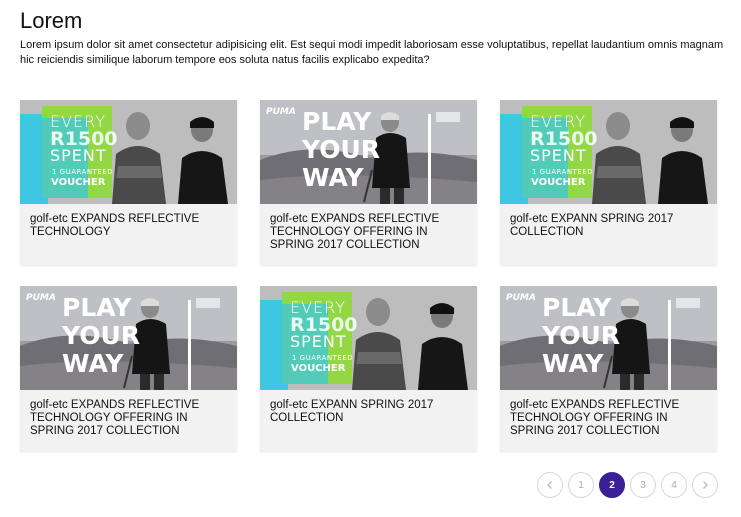  Describe the element at coordinates (674, 485) in the screenshot. I see `page-button: 4` at that location.